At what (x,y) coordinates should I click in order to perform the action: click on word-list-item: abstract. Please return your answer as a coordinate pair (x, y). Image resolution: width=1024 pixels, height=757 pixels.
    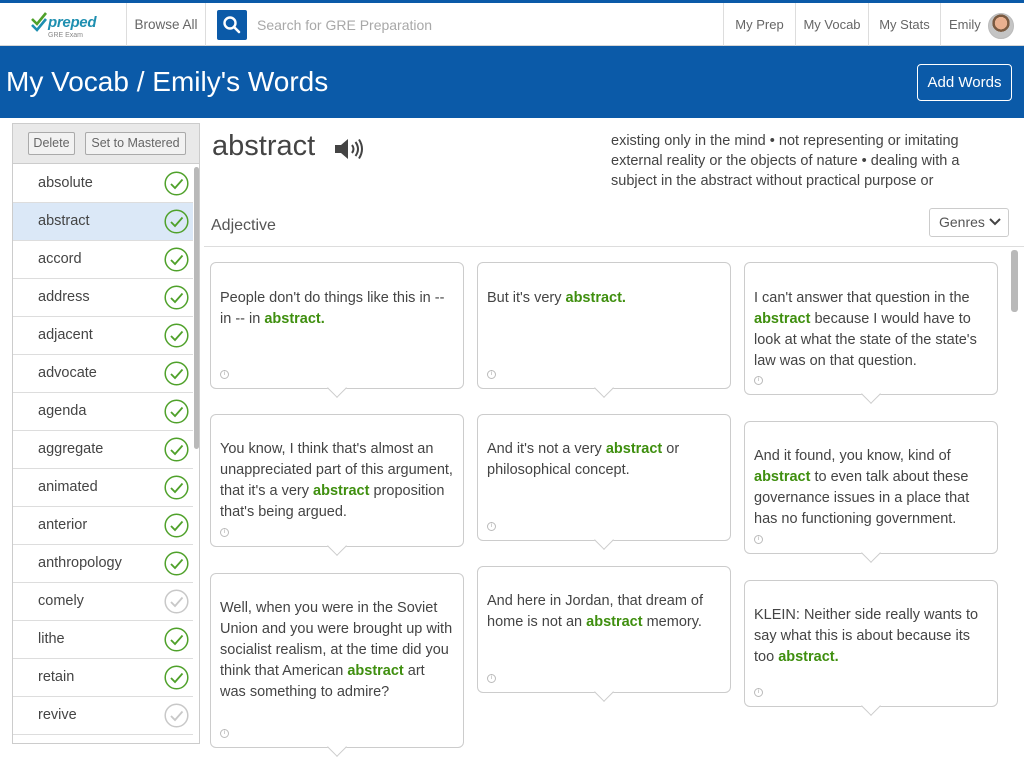
    Looking at the image, I should click on (103, 222).